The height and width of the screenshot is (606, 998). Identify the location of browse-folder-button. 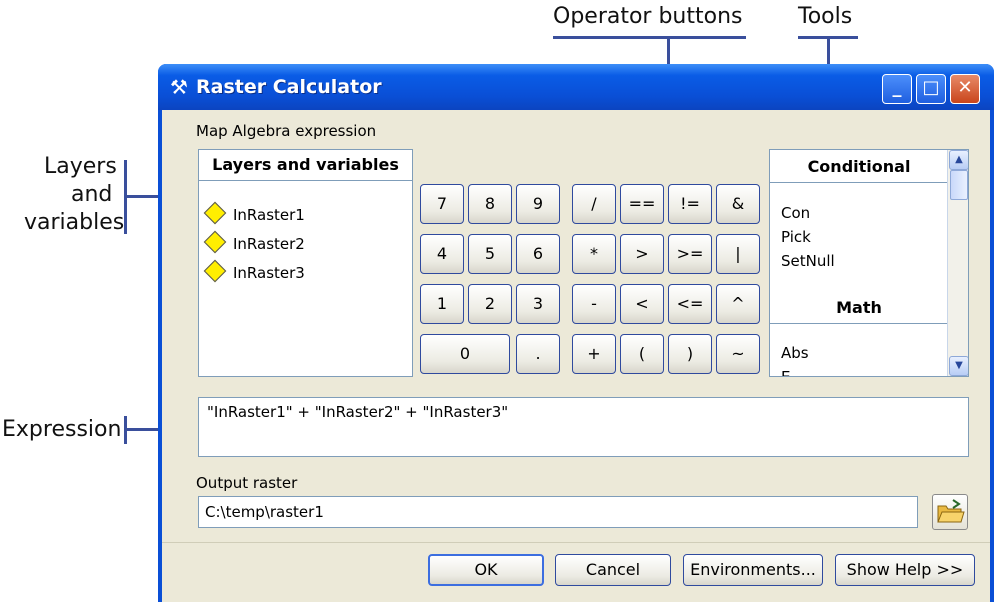
(950, 512).